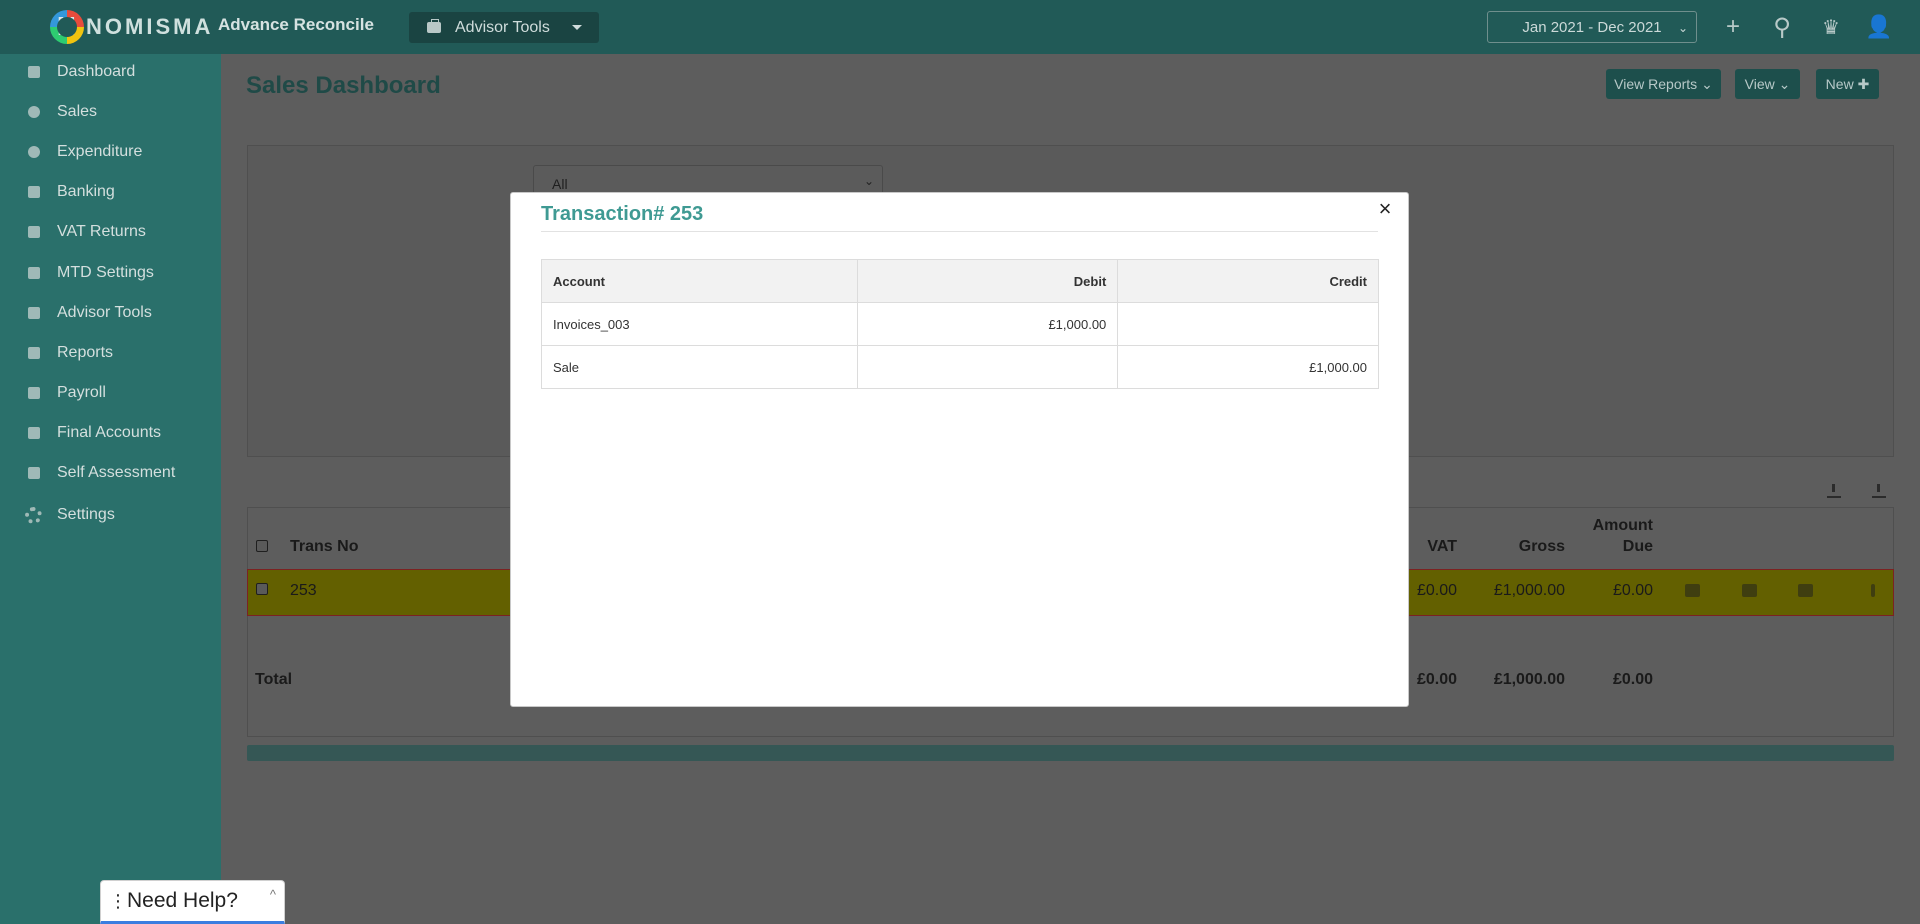  I want to click on amount-due-header-line1: Amount, so click(1617, 526).